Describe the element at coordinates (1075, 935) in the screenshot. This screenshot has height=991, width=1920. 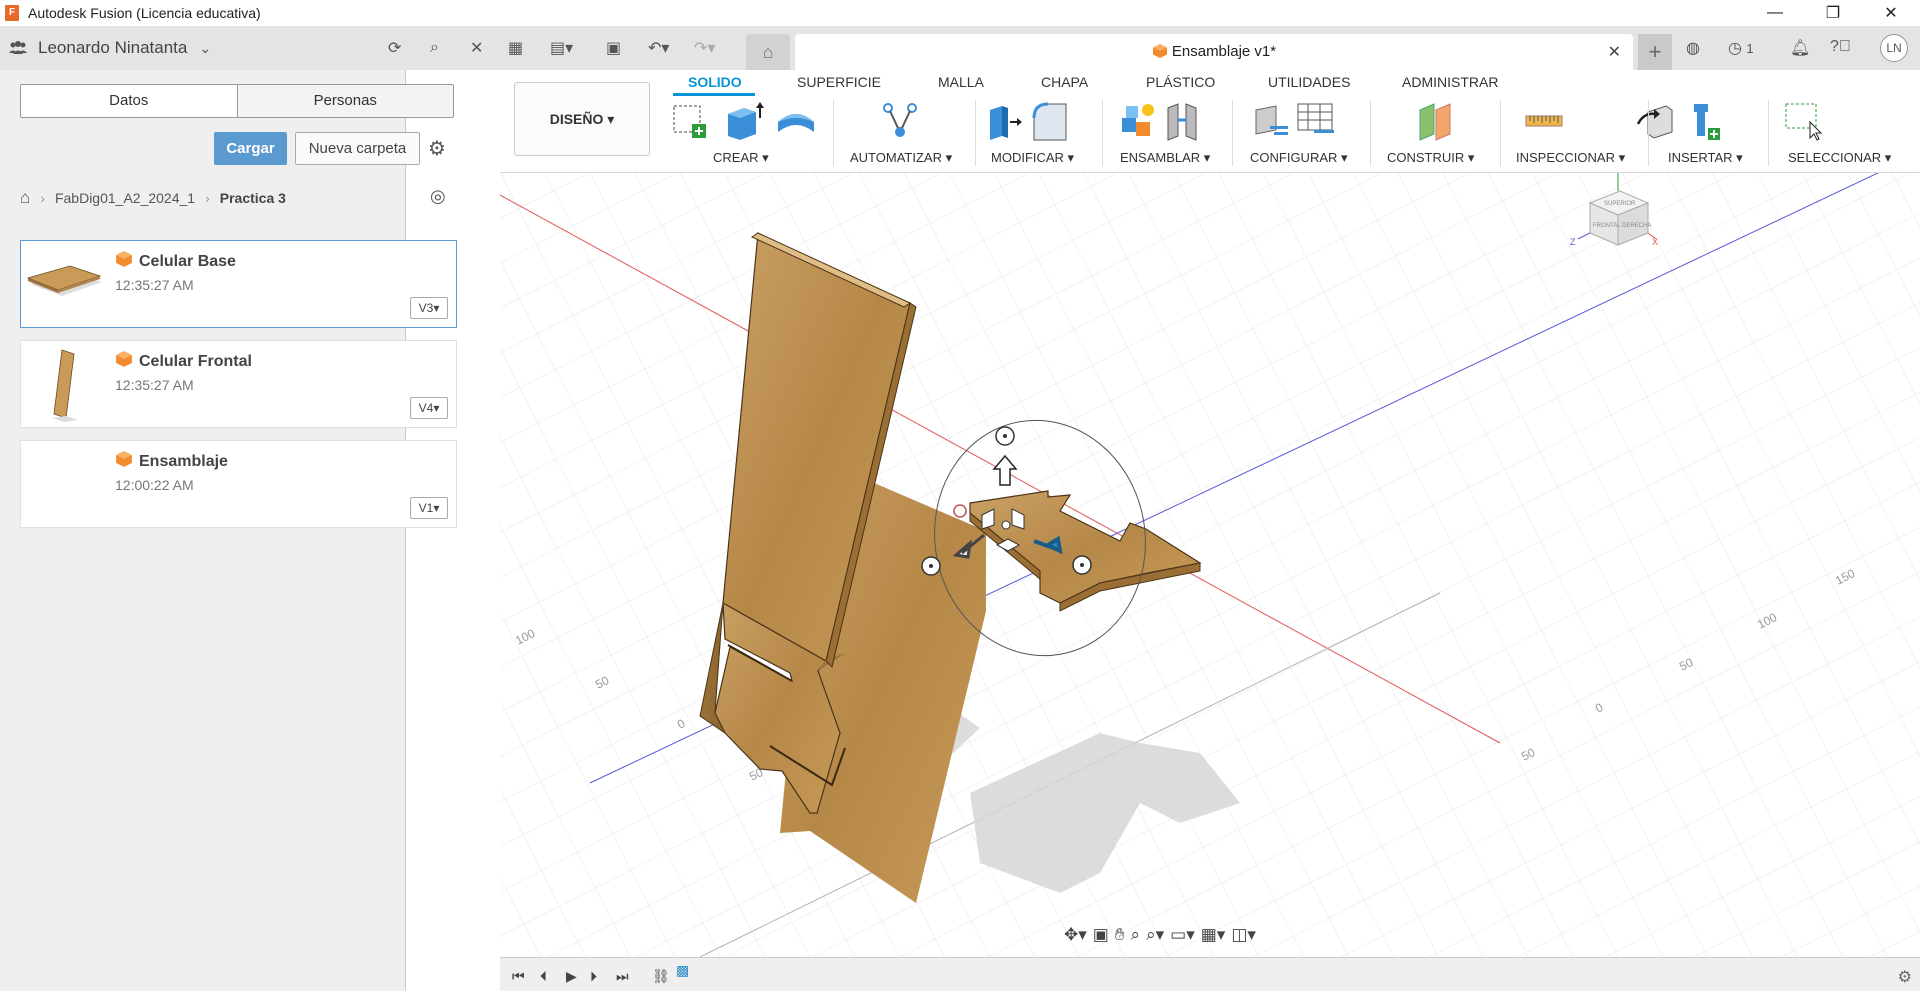
I see `orbit-icon: ✥▾` at that location.